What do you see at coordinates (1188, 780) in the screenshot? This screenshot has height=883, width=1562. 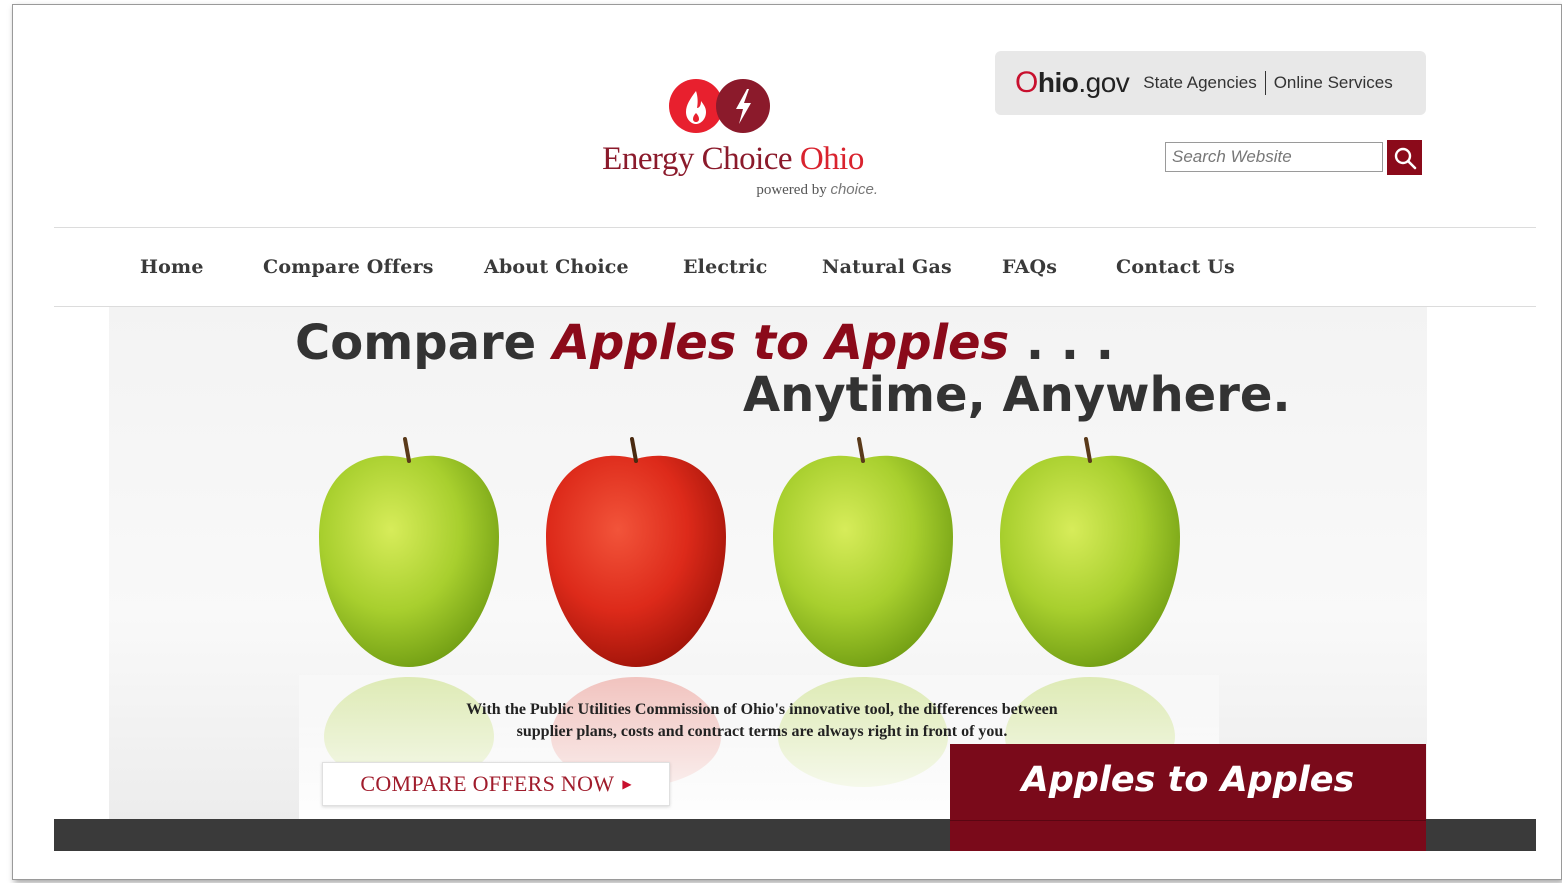 I see `promo-title: Apples to Apples` at bounding box center [1188, 780].